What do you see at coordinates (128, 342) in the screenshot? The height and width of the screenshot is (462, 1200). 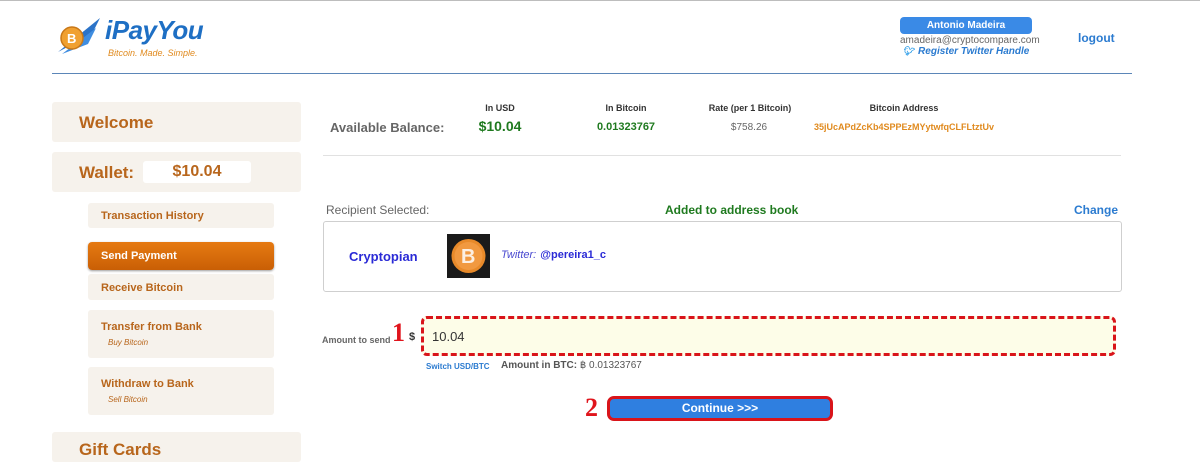 I see `sidebar-item-sublabel: Buy Bitcoin` at bounding box center [128, 342].